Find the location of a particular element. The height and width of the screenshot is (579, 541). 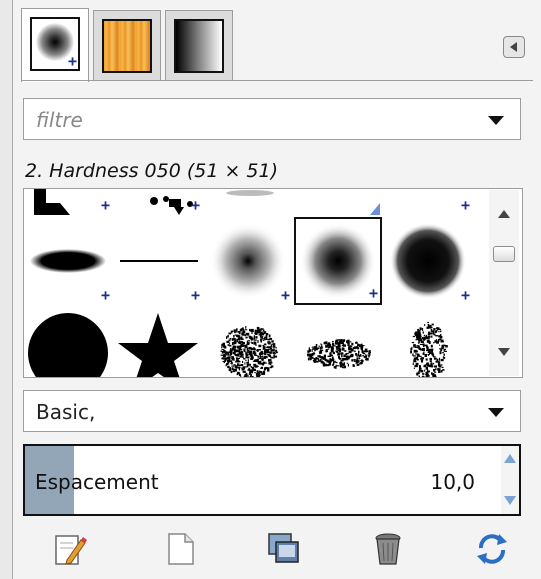

spacing-spinscale: Espacement 10,0 is located at coordinates (272, 480).